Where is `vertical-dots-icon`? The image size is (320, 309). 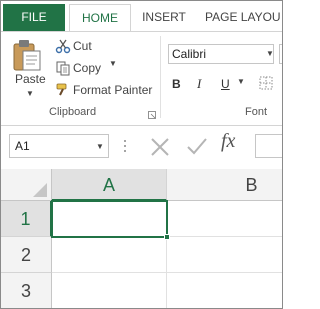 vertical-dots-icon is located at coordinates (125, 146).